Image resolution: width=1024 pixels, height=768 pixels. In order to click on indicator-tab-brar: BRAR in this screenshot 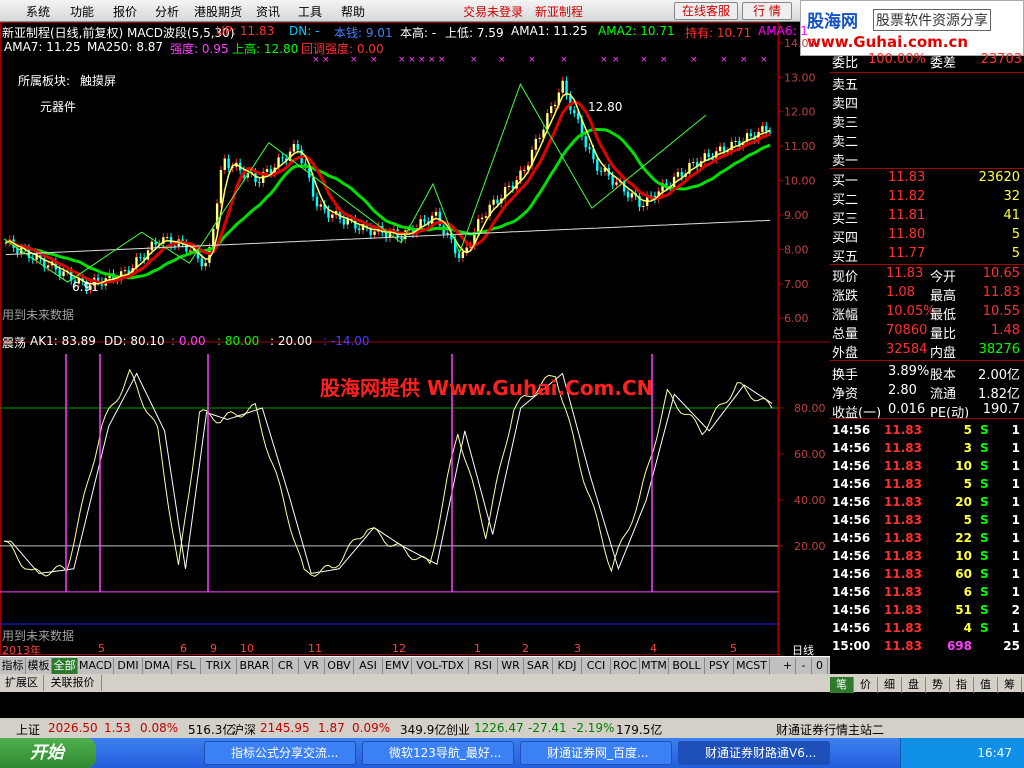, I will do `click(255, 666)`.